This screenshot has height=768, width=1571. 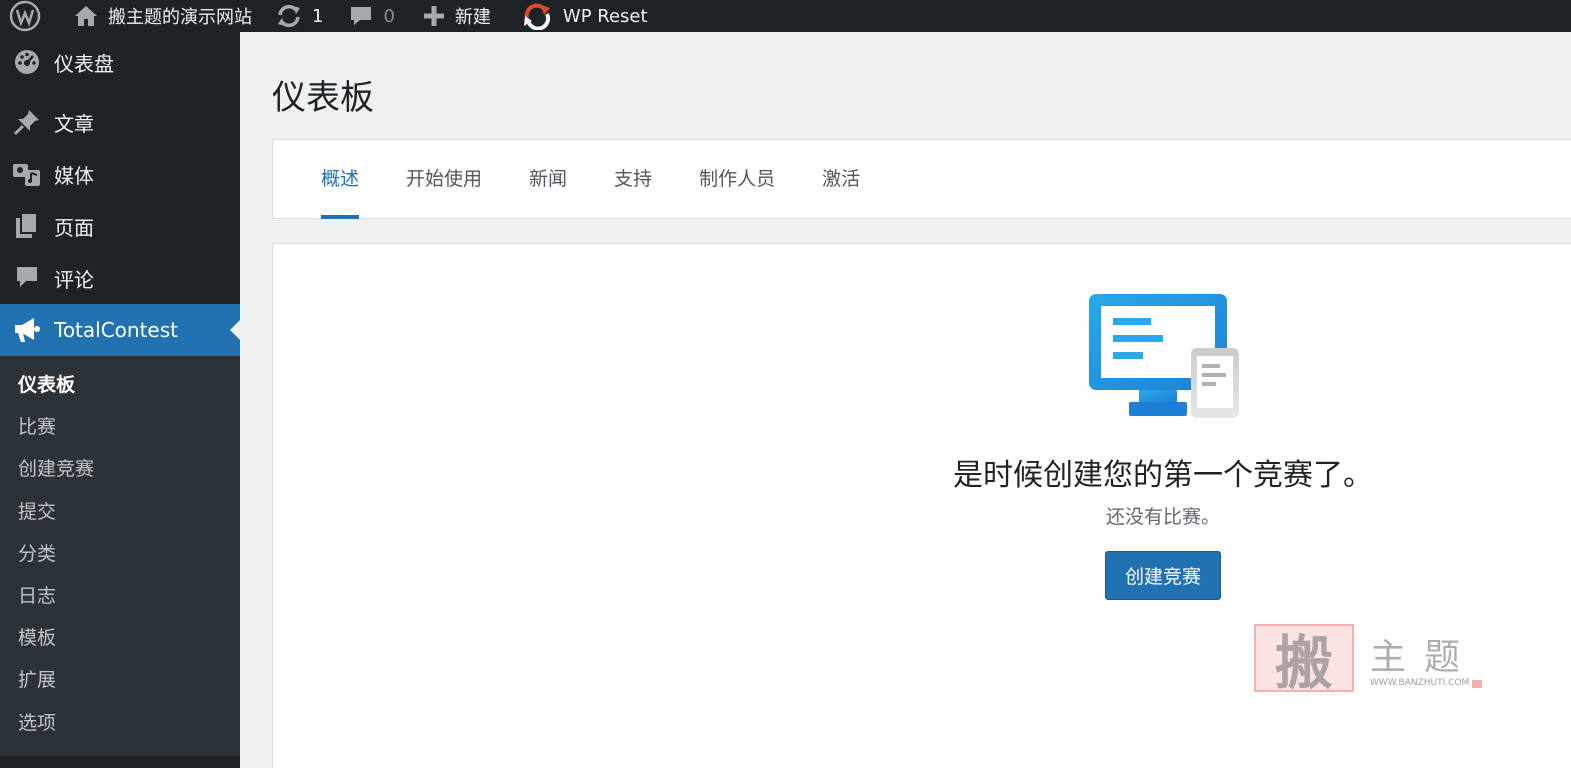 What do you see at coordinates (361, 16) in the screenshot?
I see `comment-bubble-icon` at bounding box center [361, 16].